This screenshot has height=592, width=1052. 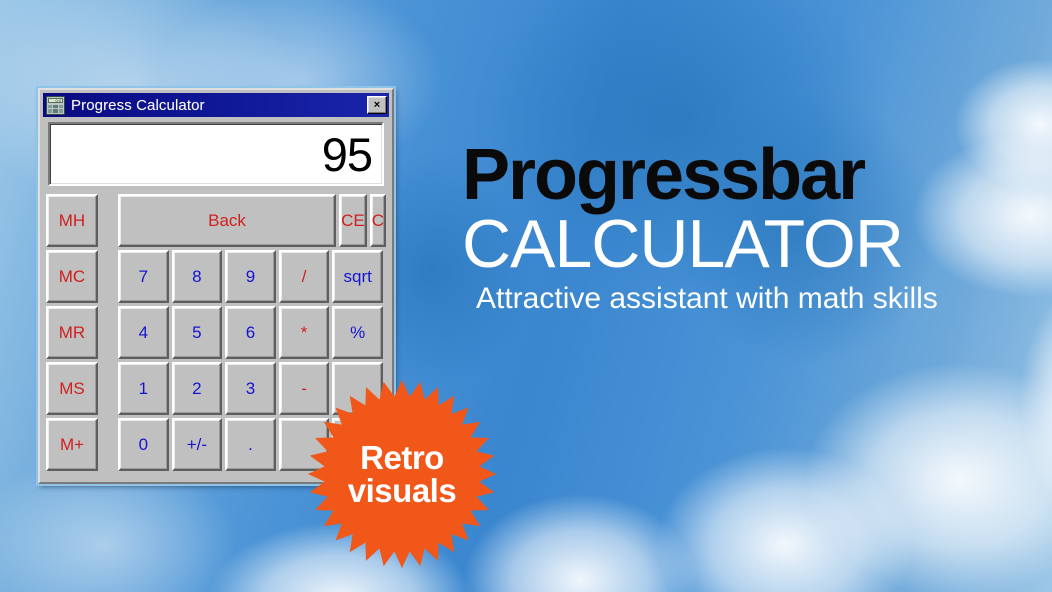 I want to click on calculator-icon: 0.0, so click(x=55, y=105).